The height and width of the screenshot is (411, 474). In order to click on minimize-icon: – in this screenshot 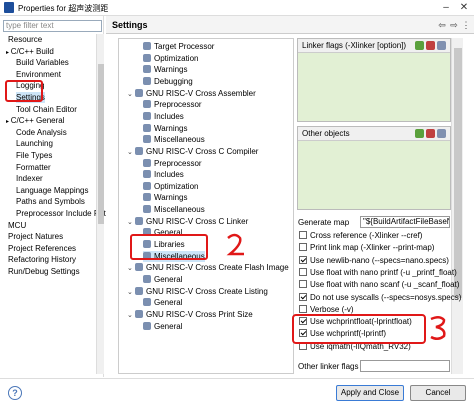, I will do `click(446, 8)`.